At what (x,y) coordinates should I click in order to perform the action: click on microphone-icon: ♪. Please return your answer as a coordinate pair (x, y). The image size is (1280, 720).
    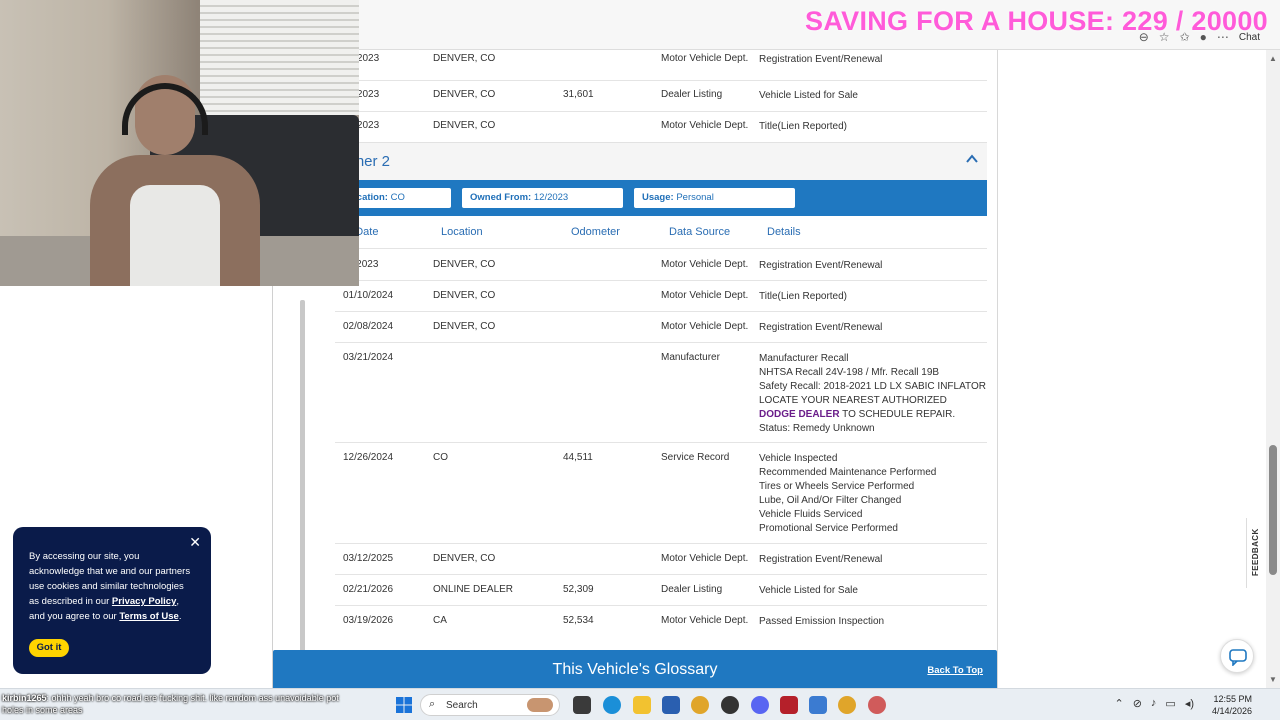
    Looking at the image, I should click on (1154, 703).